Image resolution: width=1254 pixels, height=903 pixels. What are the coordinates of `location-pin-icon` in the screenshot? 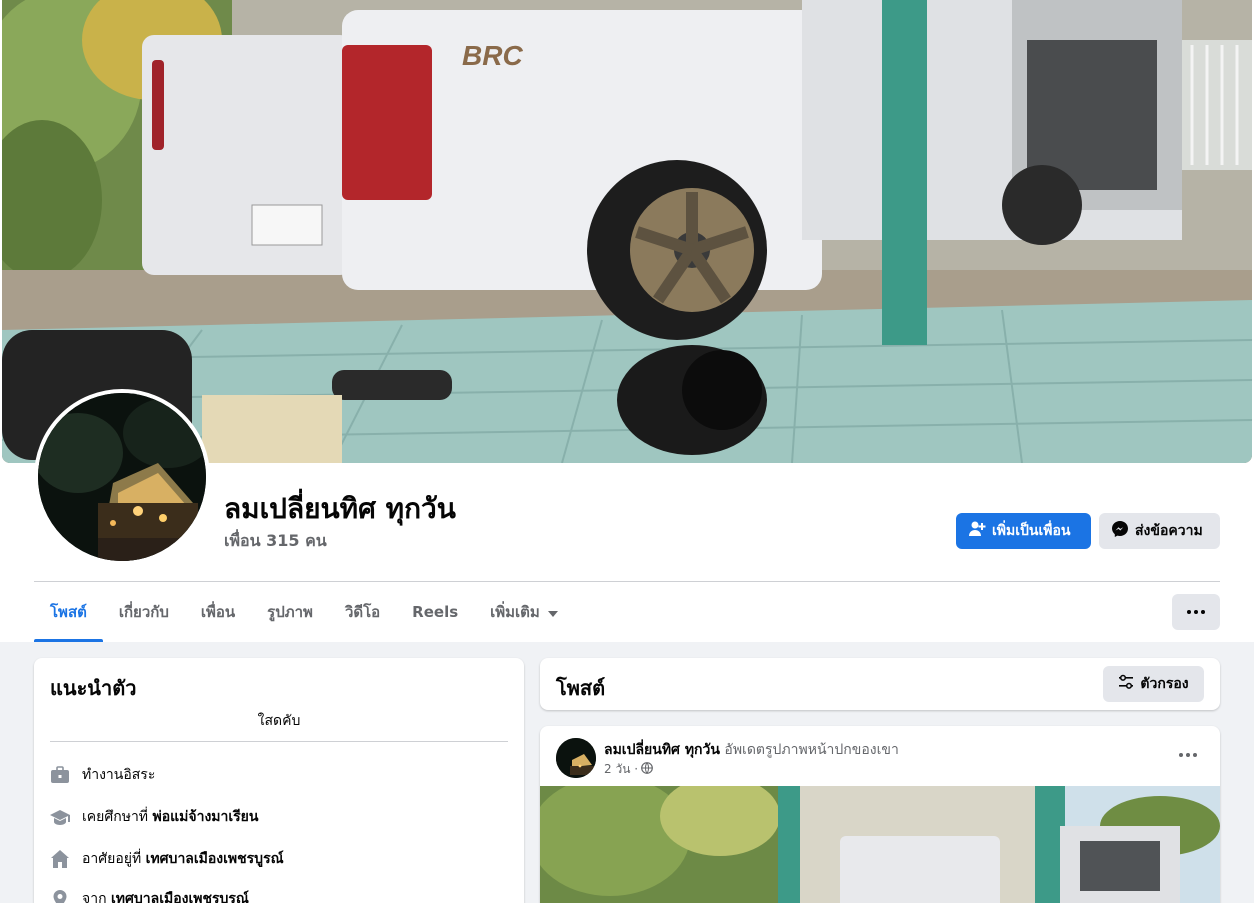 It's located at (60, 896).